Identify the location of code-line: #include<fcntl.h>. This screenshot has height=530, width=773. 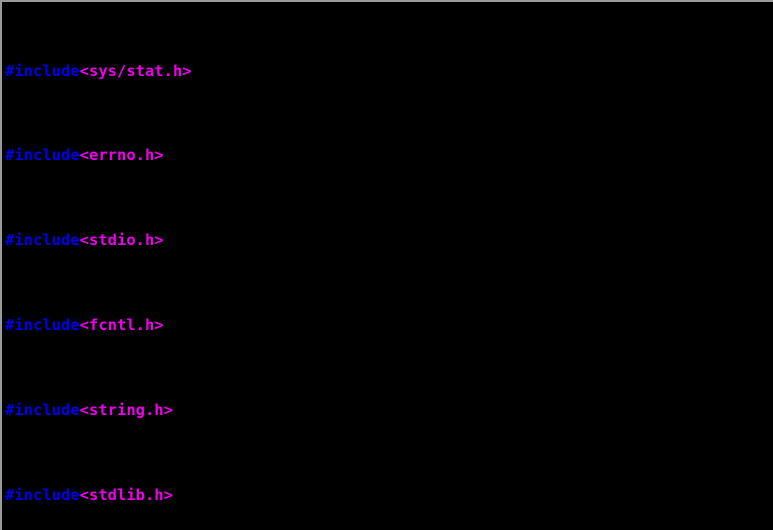
(280, 325).